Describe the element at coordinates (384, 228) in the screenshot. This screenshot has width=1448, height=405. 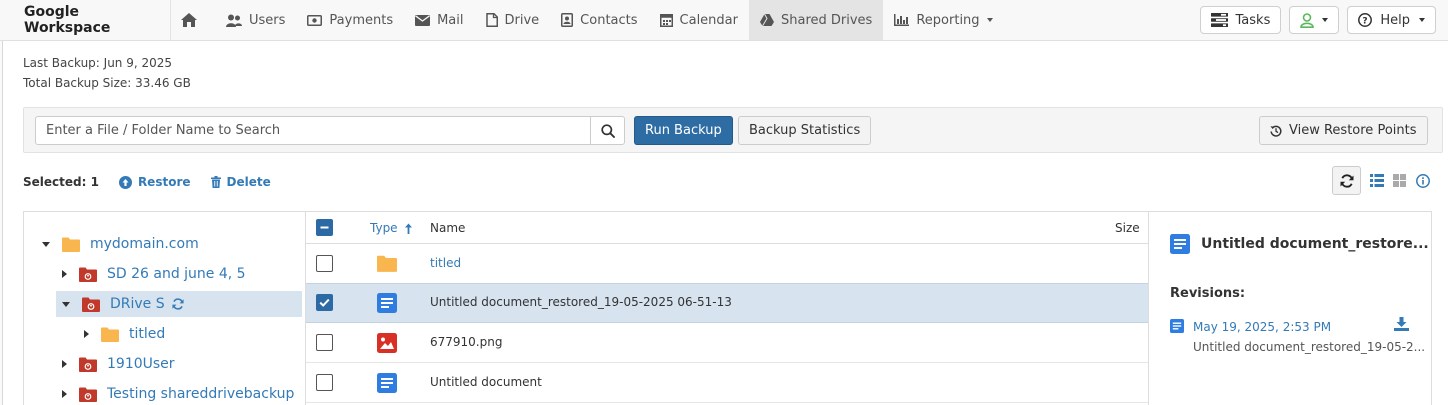
I see `type-header-label: Type` at that location.